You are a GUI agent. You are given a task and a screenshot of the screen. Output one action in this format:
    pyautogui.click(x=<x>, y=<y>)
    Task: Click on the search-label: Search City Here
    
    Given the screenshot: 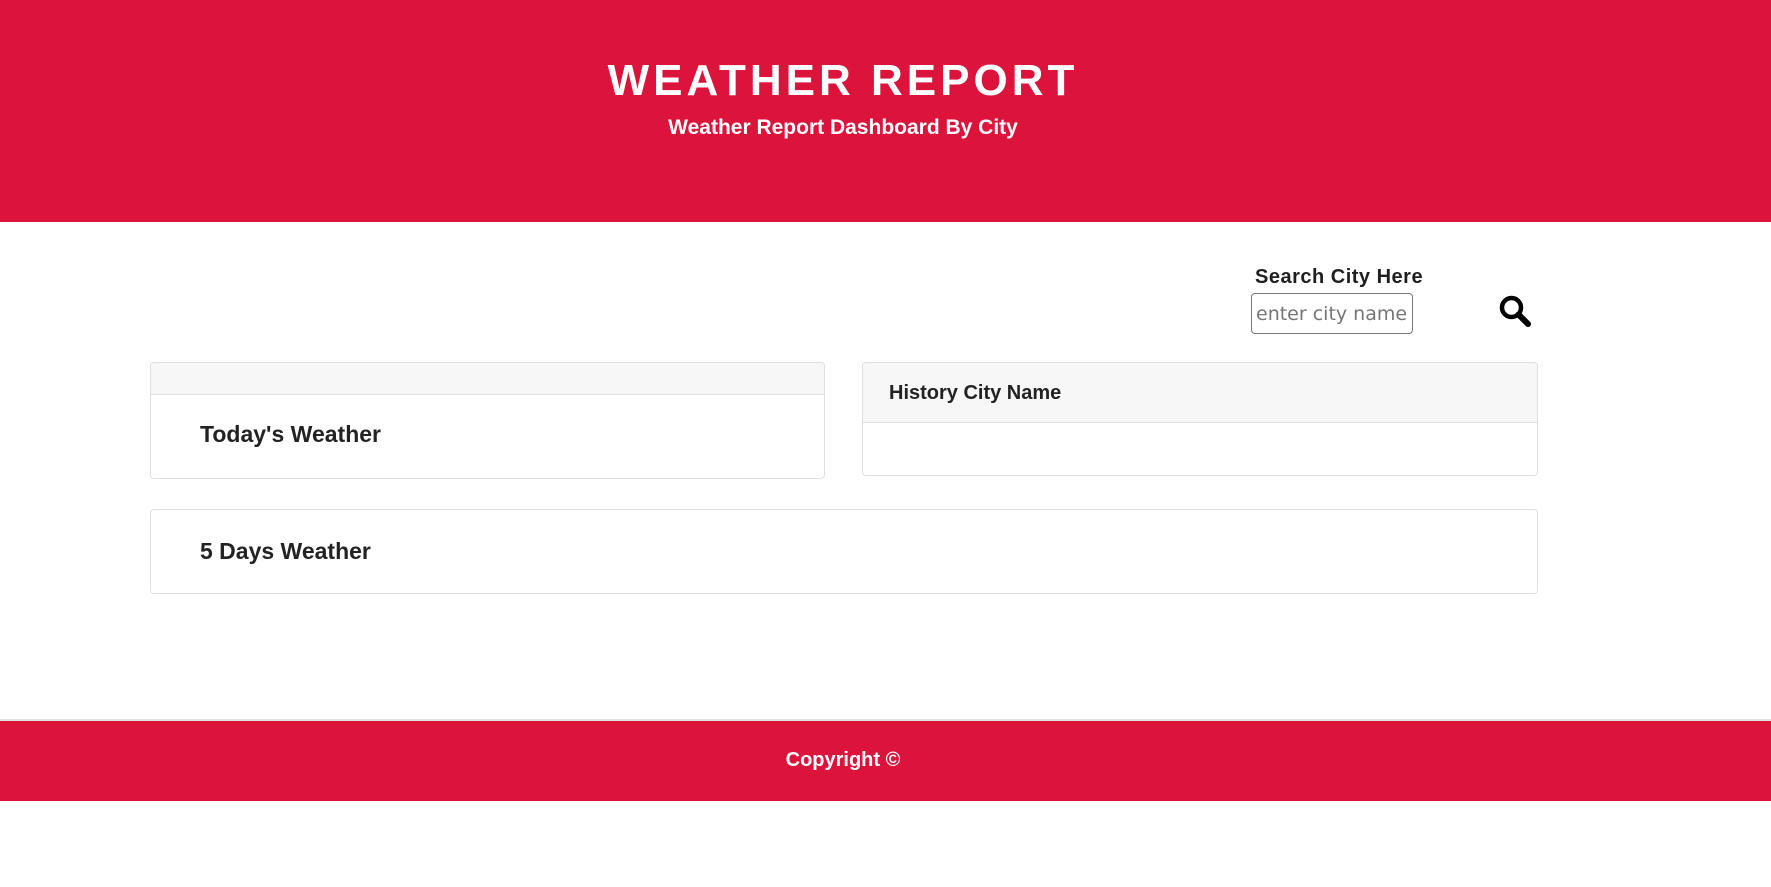 What is the action you would take?
    pyautogui.click(x=1339, y=277)
    